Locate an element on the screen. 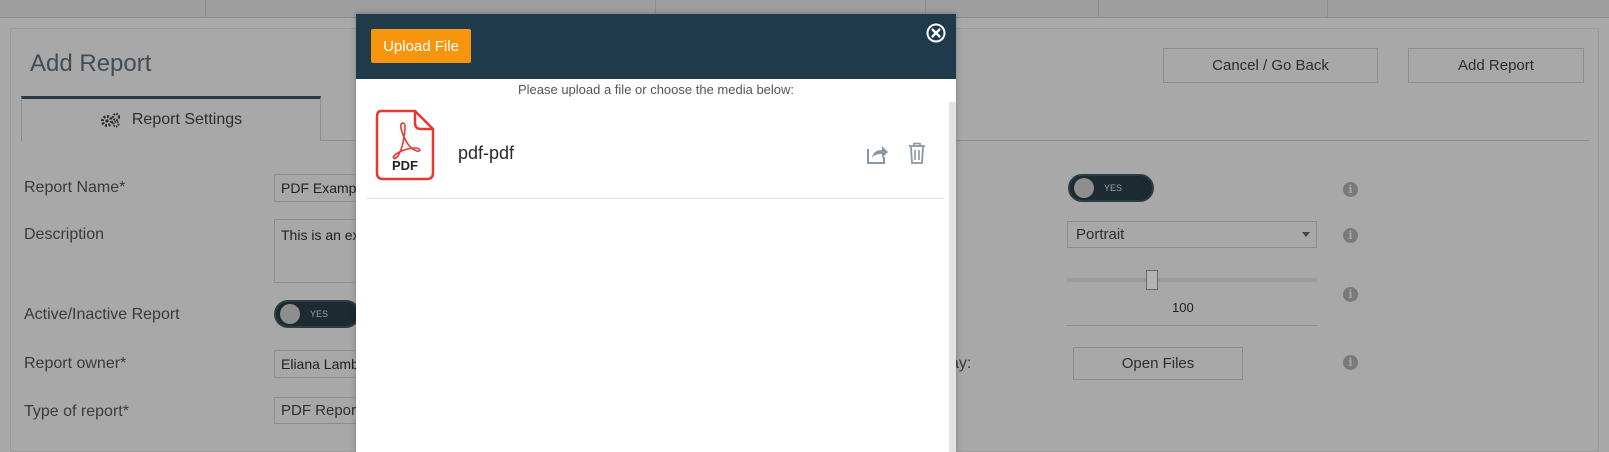  modal-scrollbar is located at coordinates (952, 277).